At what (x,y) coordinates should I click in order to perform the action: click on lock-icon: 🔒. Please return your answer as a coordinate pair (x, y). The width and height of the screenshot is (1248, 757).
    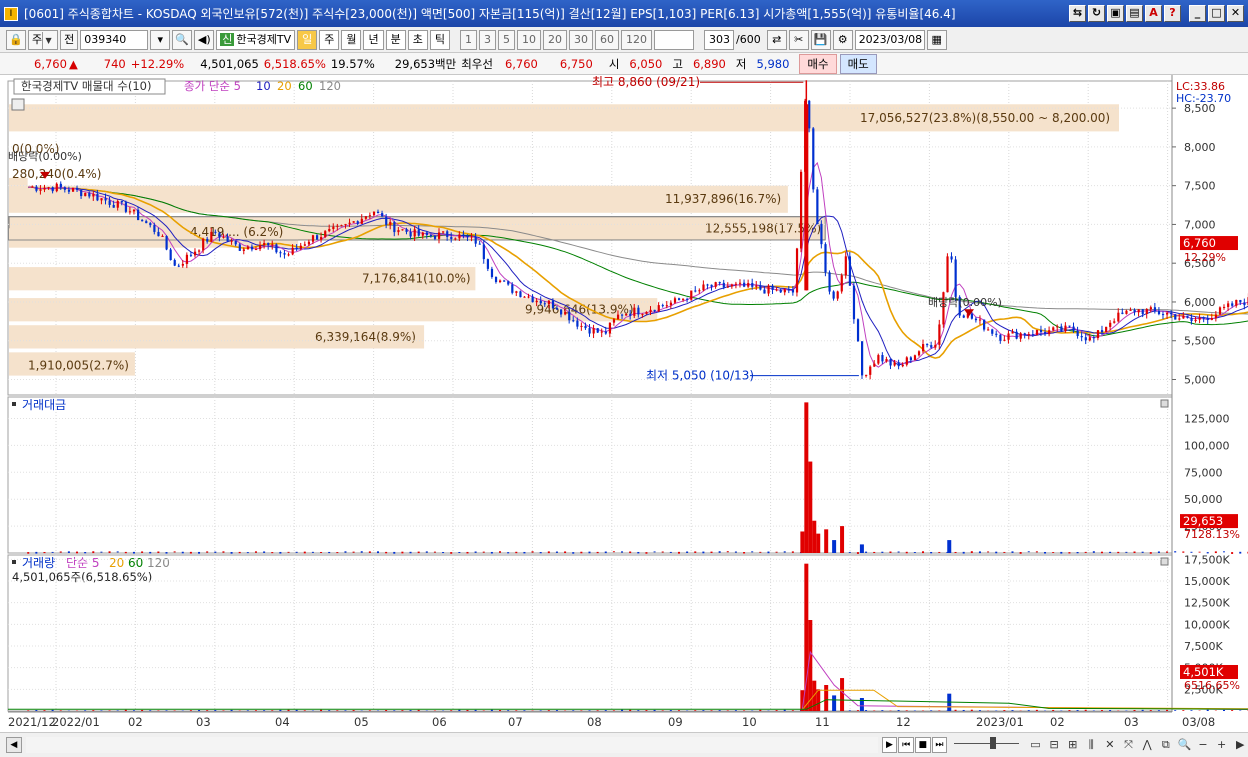
    Looking at the image, I should click on (16, 39).